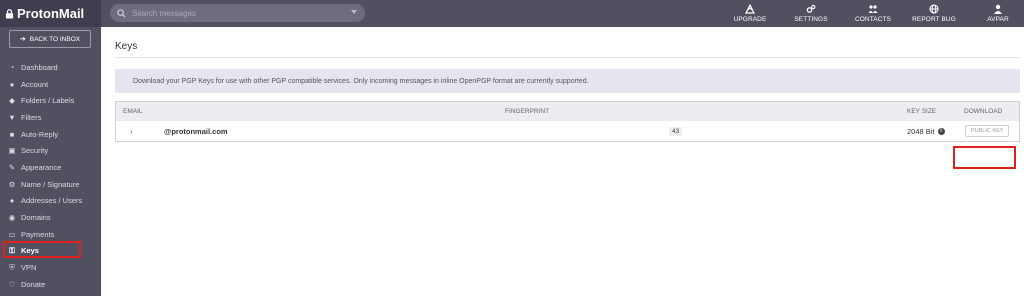 This screenshot has height=296, width=1024. I want to click on upgrade-icon, so click(750, 9).